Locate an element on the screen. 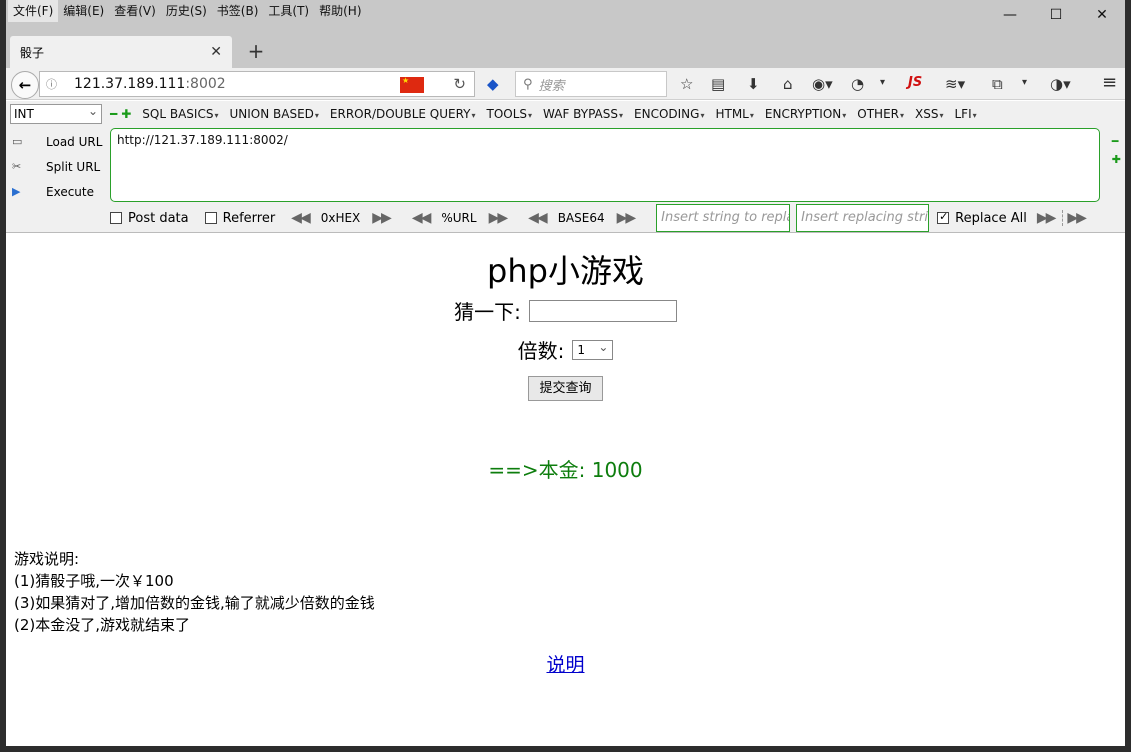  hackbar-type-select: INT is located at coordinates (56, 113).